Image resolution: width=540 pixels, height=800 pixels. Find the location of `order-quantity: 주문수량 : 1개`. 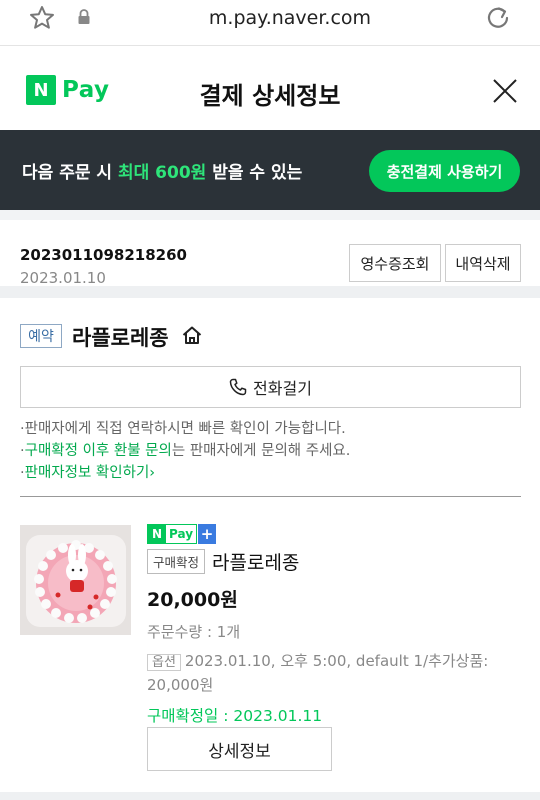

order-quantity: 주문수량 : 1개 is located at coordinates (194, 632).